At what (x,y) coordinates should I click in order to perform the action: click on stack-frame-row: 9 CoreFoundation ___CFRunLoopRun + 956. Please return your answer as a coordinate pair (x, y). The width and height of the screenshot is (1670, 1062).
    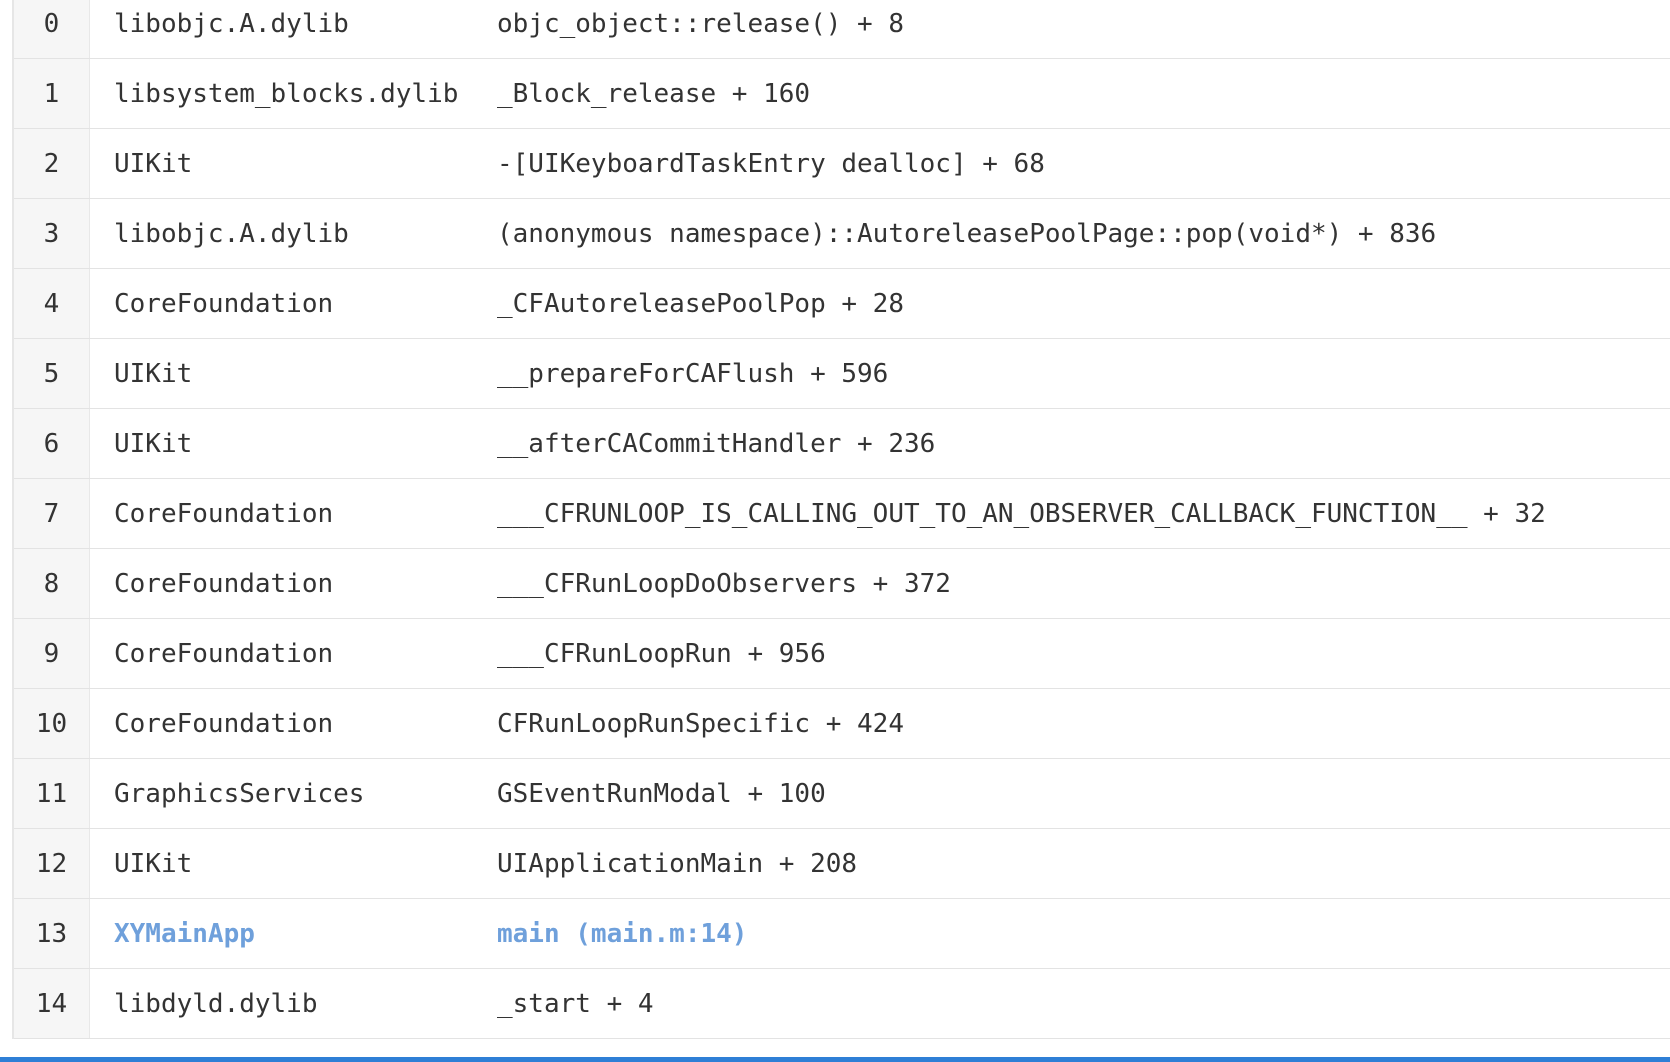
    Looking at the image, I should click on (842, 654).